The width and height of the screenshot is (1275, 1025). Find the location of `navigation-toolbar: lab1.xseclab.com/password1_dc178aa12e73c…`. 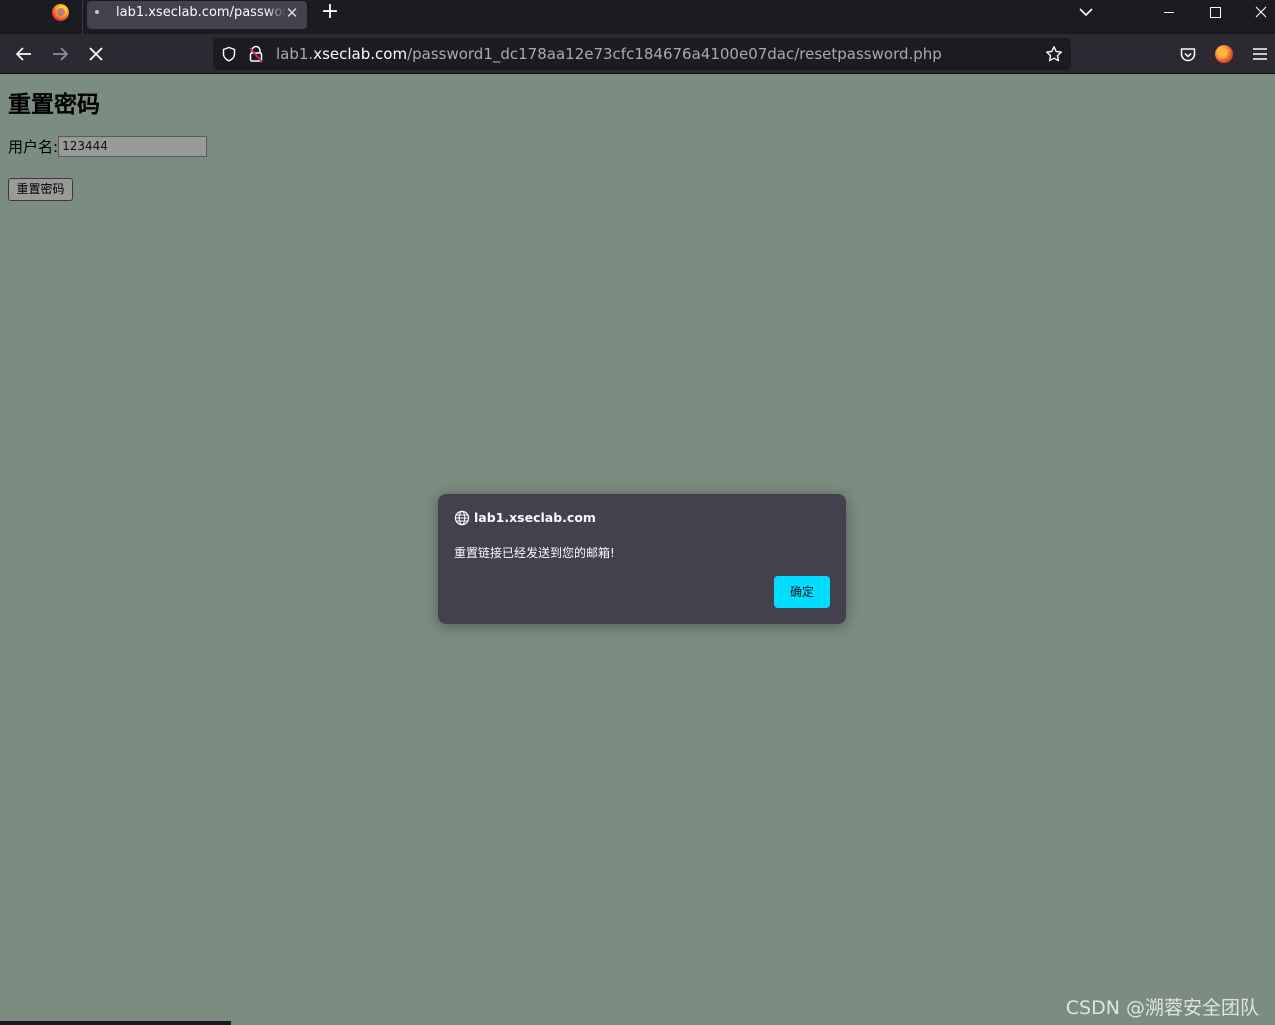

navigation-toolbar: lab1.xseclab.com/password1_dc178aa12e73c… is located at coordinates (637, 54).